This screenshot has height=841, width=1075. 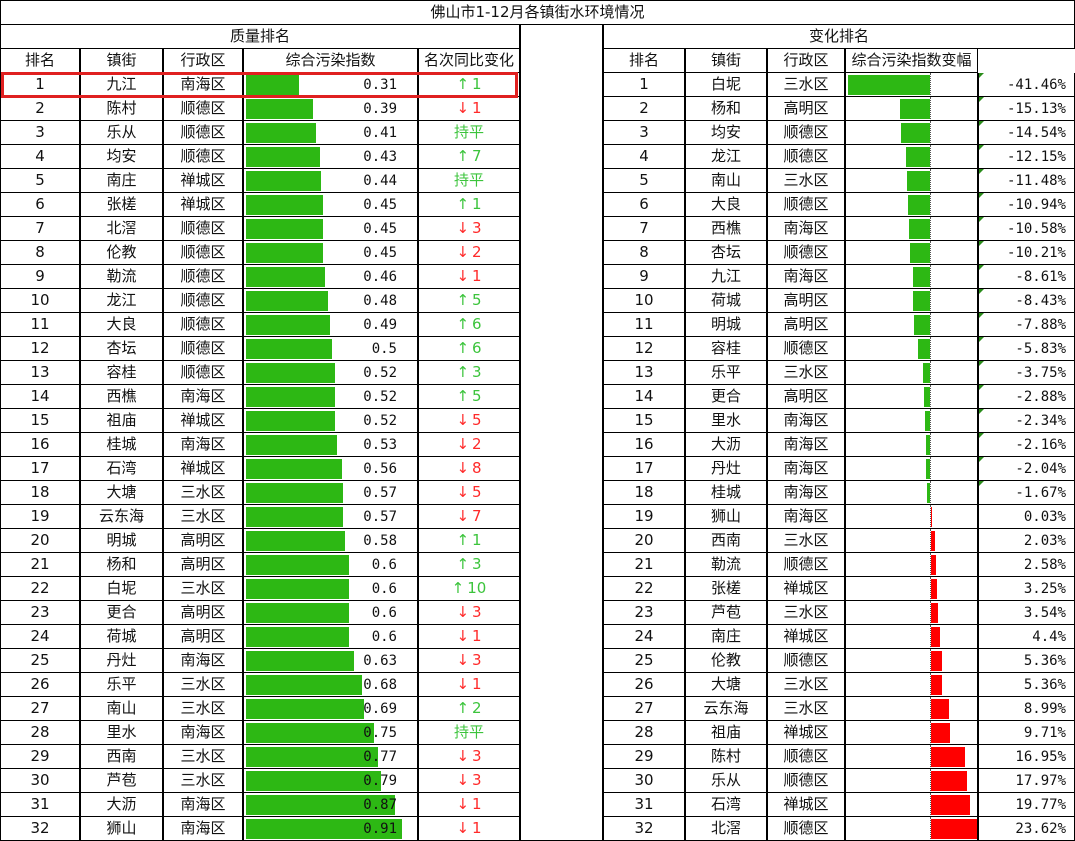 I want to click on change-rank-cell: 11, so click(x=644, y=325).